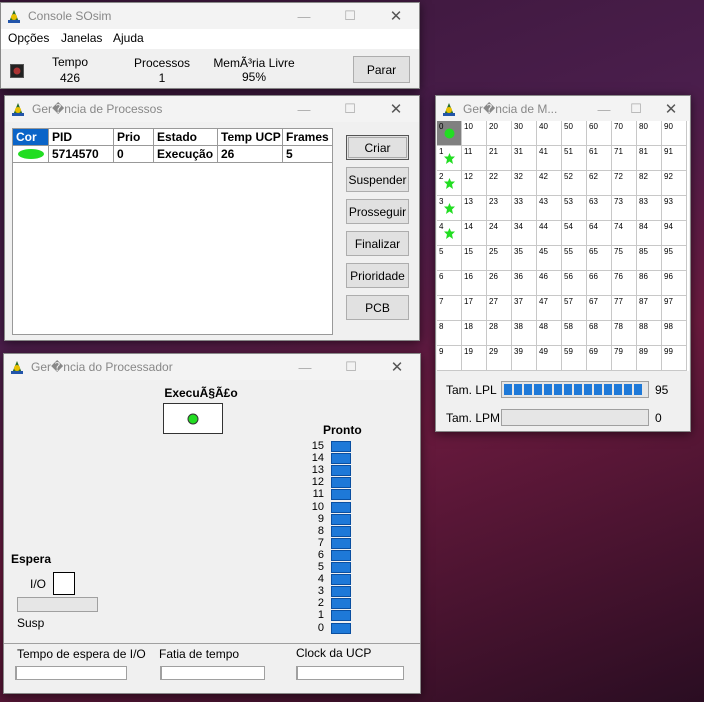 The height and width of the screenshot is (702, 704). What do you see at coordinates (474, 283) in the screenshot?
I see `memory-frame: 16` at bounding box center [474, 283].